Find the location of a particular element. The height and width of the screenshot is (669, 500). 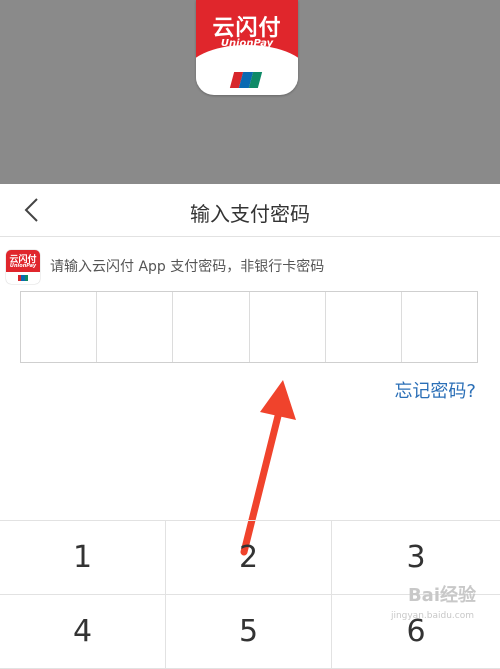

hint-row: 云闪付 UnionPay 请输入云闪付 App 支付密码，非银行卡密码 is located at coordinates (250, 268).